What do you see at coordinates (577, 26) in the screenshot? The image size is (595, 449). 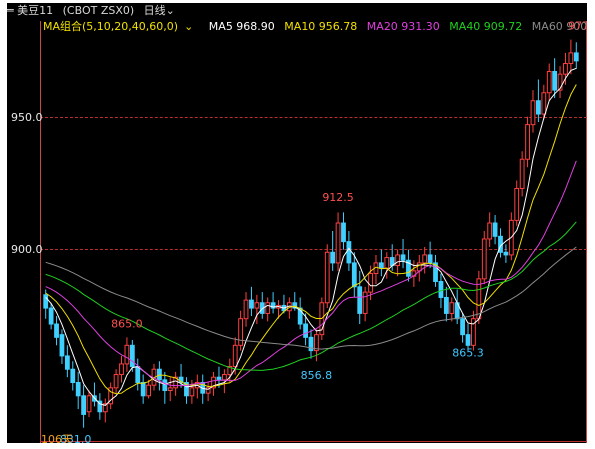 I see `high-label: 977.0` at bounding box center [577, 26].